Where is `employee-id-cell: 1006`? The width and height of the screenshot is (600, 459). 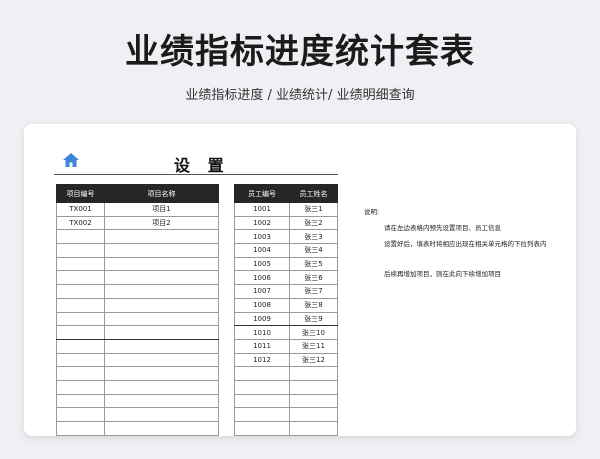
employee-id-cell: 1006 is located at coordinates (262, 278).